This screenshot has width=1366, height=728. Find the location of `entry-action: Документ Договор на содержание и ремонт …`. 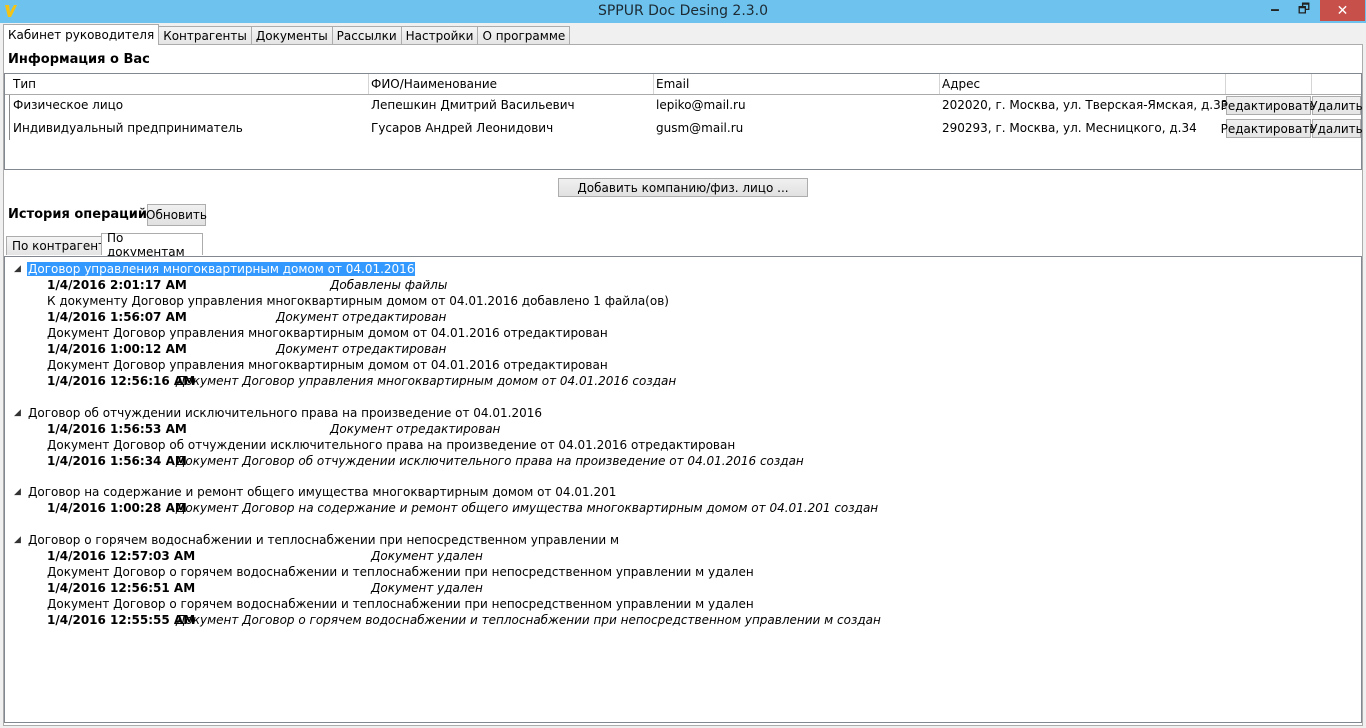

entry-action: Документ Договор на содержание и ремонт … is located at coordinates (527, 508).